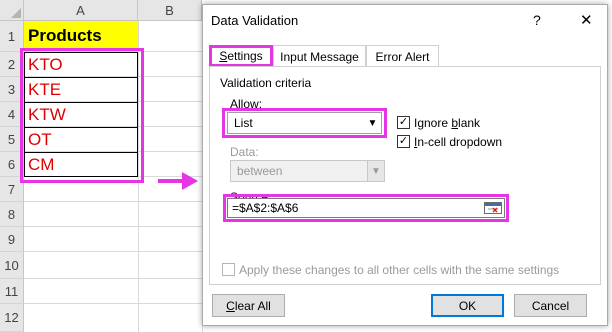  Describe the element at coordinates (12, 10) in the screenshot. I see `select-all-corner` at that location.